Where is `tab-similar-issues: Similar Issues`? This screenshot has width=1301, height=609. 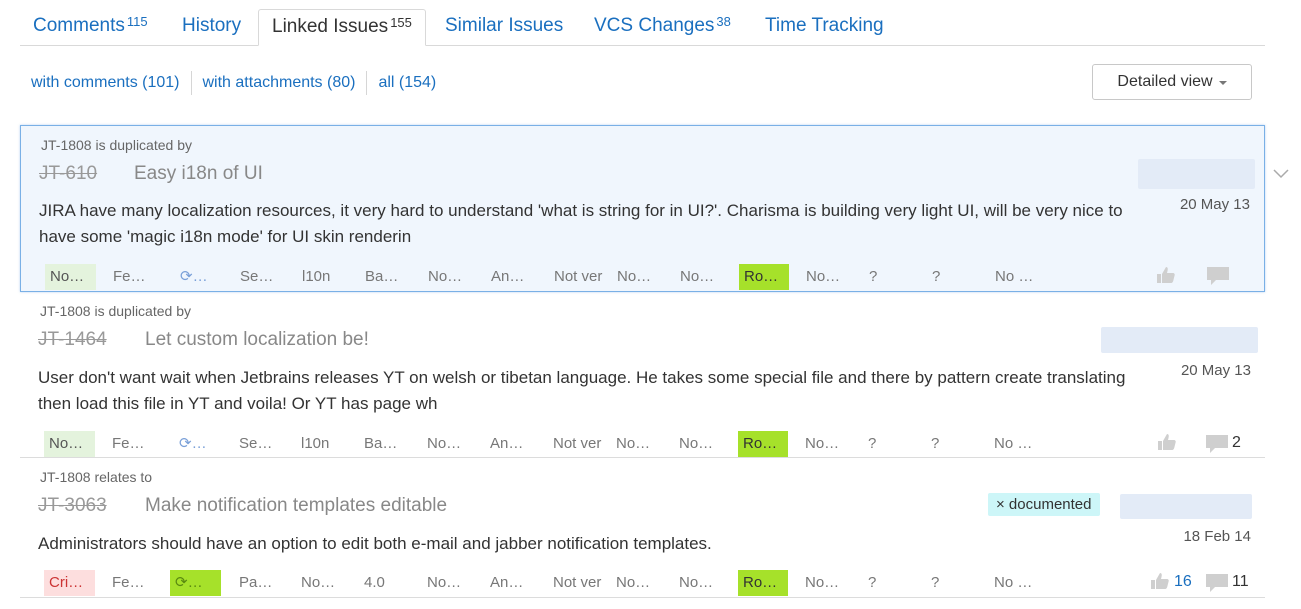 tab-similar-issues: Similar Issues is located at coordinates (504, 27).